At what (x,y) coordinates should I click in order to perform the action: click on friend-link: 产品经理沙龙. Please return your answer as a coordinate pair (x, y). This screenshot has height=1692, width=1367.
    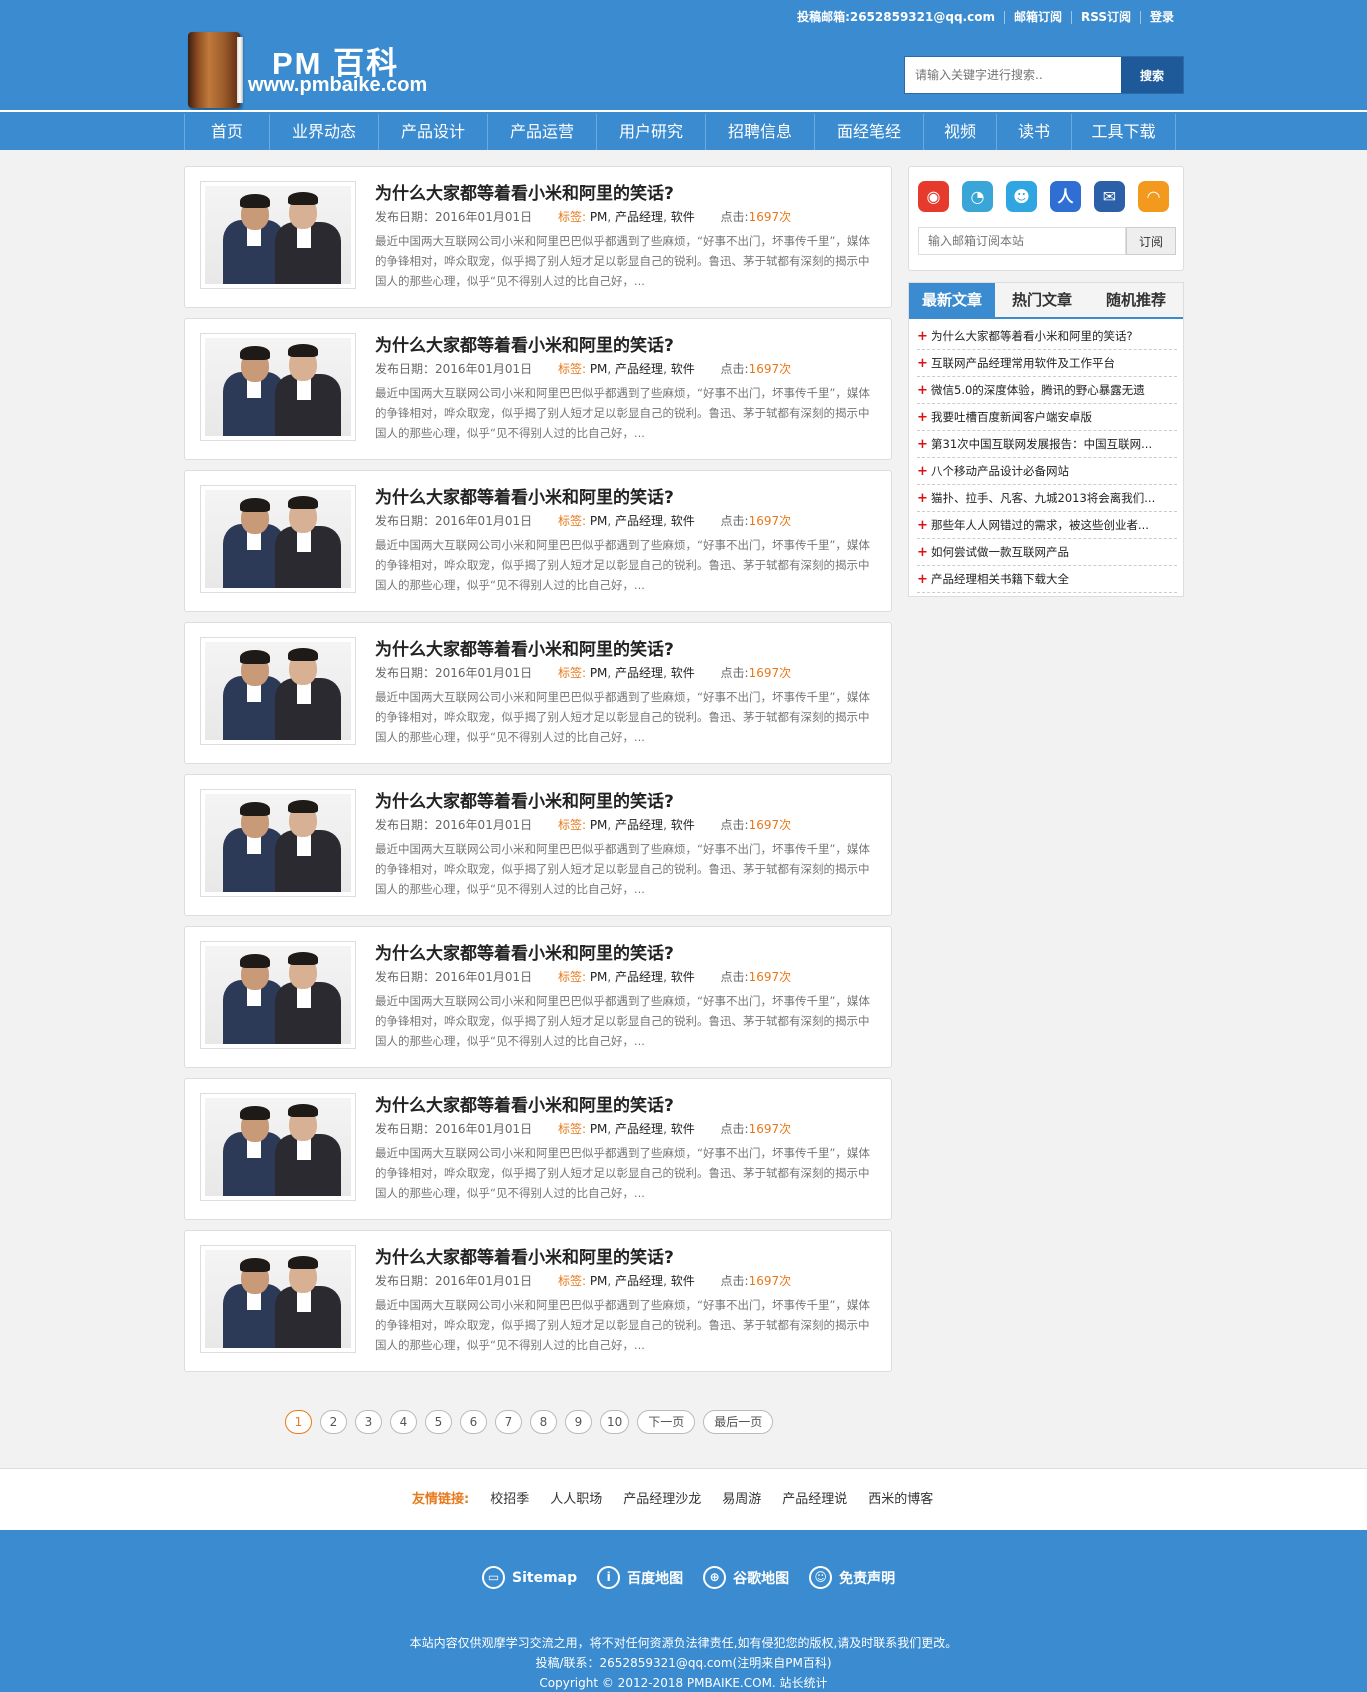
    Looking at the image, I should click on (662, 1500).